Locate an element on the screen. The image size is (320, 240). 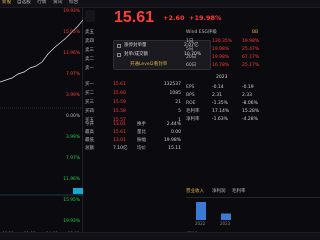
order-row: 买四 15.58 5 is located at coordinates (134, 113).